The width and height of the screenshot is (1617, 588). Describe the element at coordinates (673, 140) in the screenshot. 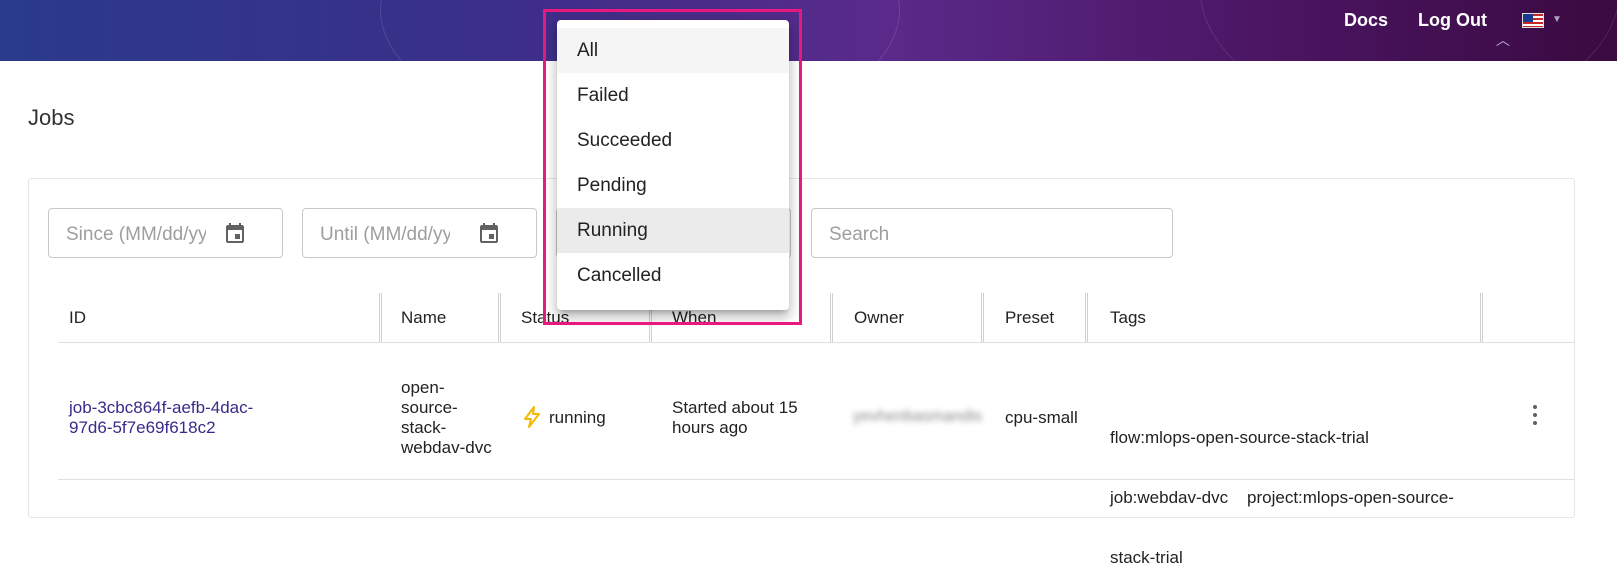

I see `status-option-succeeded: Succeeded` at that location.